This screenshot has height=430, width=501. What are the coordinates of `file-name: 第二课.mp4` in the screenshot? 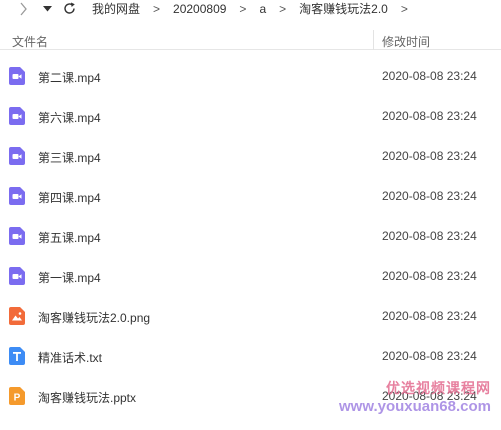 It's located at (69, 77).